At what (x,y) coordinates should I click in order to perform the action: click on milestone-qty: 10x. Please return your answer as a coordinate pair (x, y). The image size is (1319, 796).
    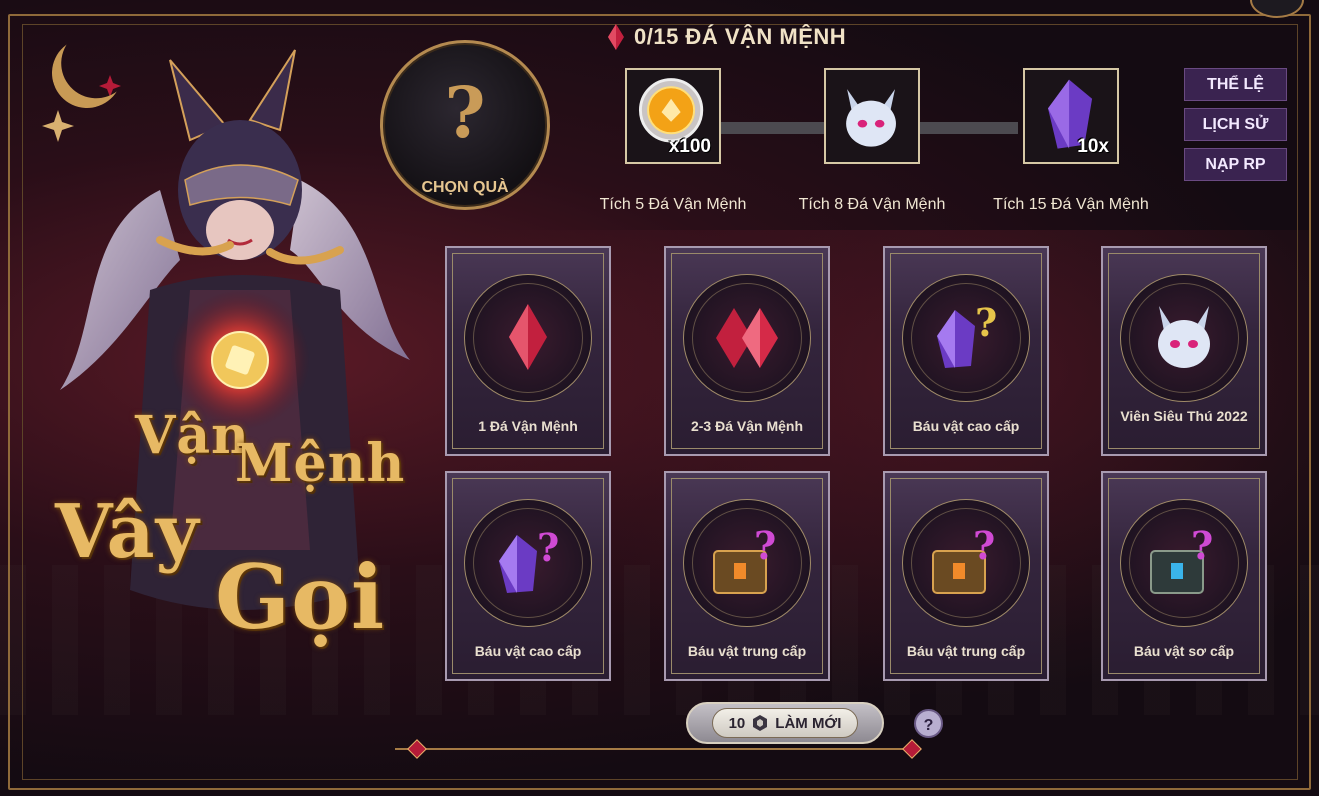
    Looking at the image, I should click on (1093, 146).